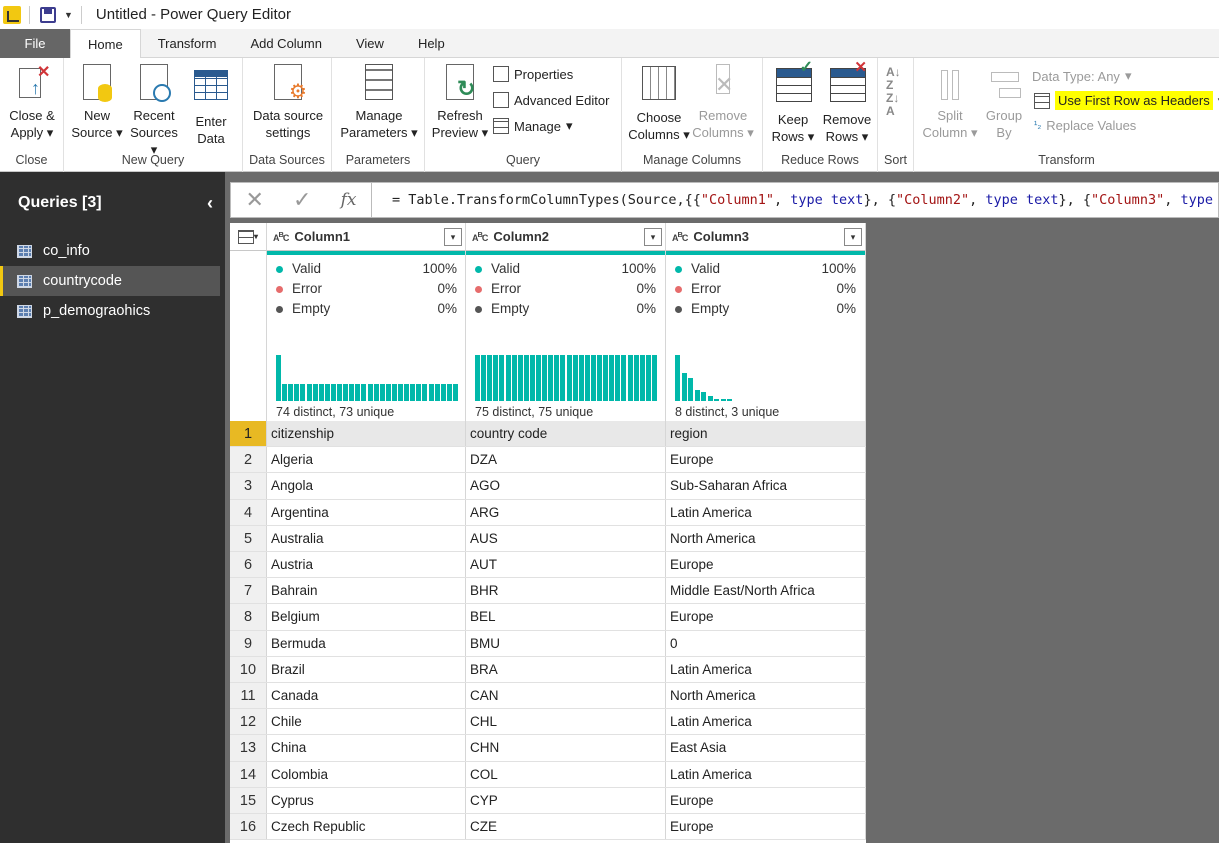 The image size is (1219, 843). I want to click on table-row: 14 Colombia COL Latin America, so click(548, 774).